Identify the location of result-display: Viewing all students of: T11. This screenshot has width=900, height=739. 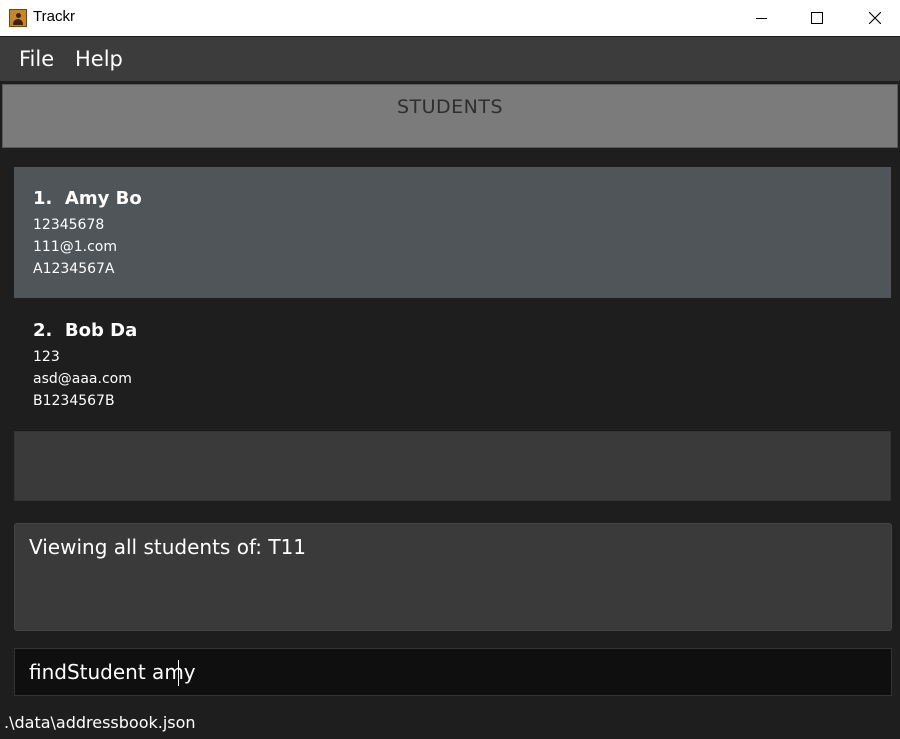
(453, 577).